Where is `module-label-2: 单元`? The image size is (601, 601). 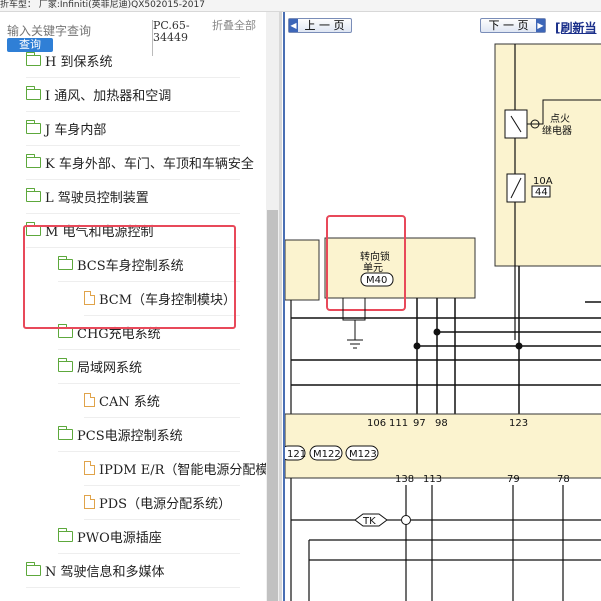 module-label-2: 单元 is located at coordinates (373, 268).